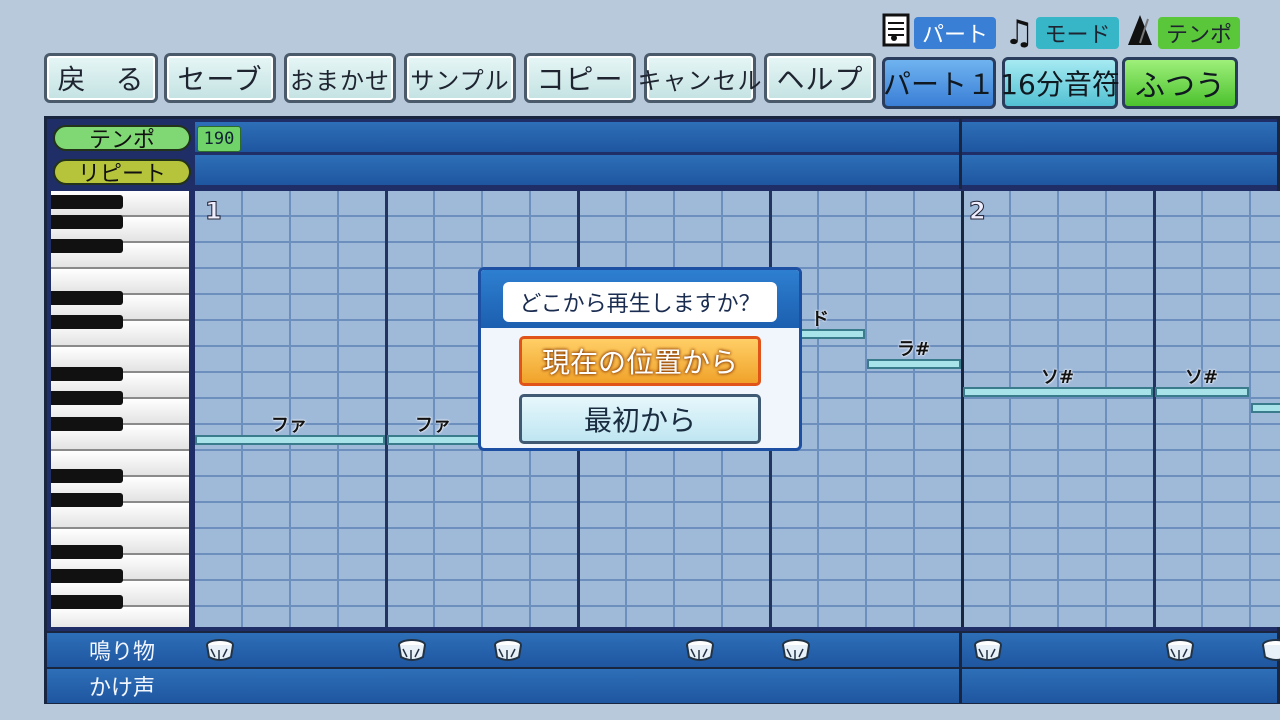  Describe the element at coordinates (101, 78) in the screenshot. I see `back-button: 戻 る` at that location.